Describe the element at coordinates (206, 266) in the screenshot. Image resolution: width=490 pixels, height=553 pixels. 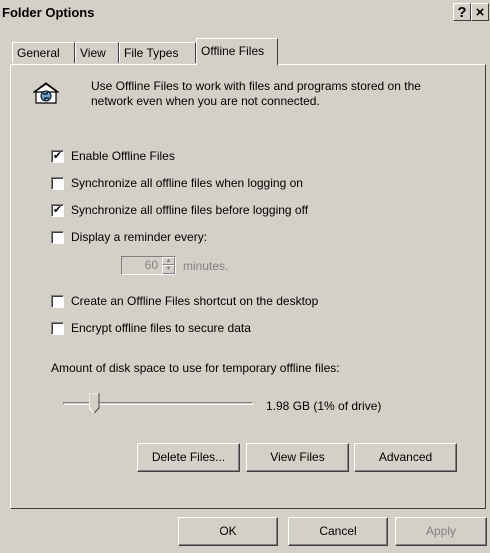
I see `minutes-label: minutes.` at that location.